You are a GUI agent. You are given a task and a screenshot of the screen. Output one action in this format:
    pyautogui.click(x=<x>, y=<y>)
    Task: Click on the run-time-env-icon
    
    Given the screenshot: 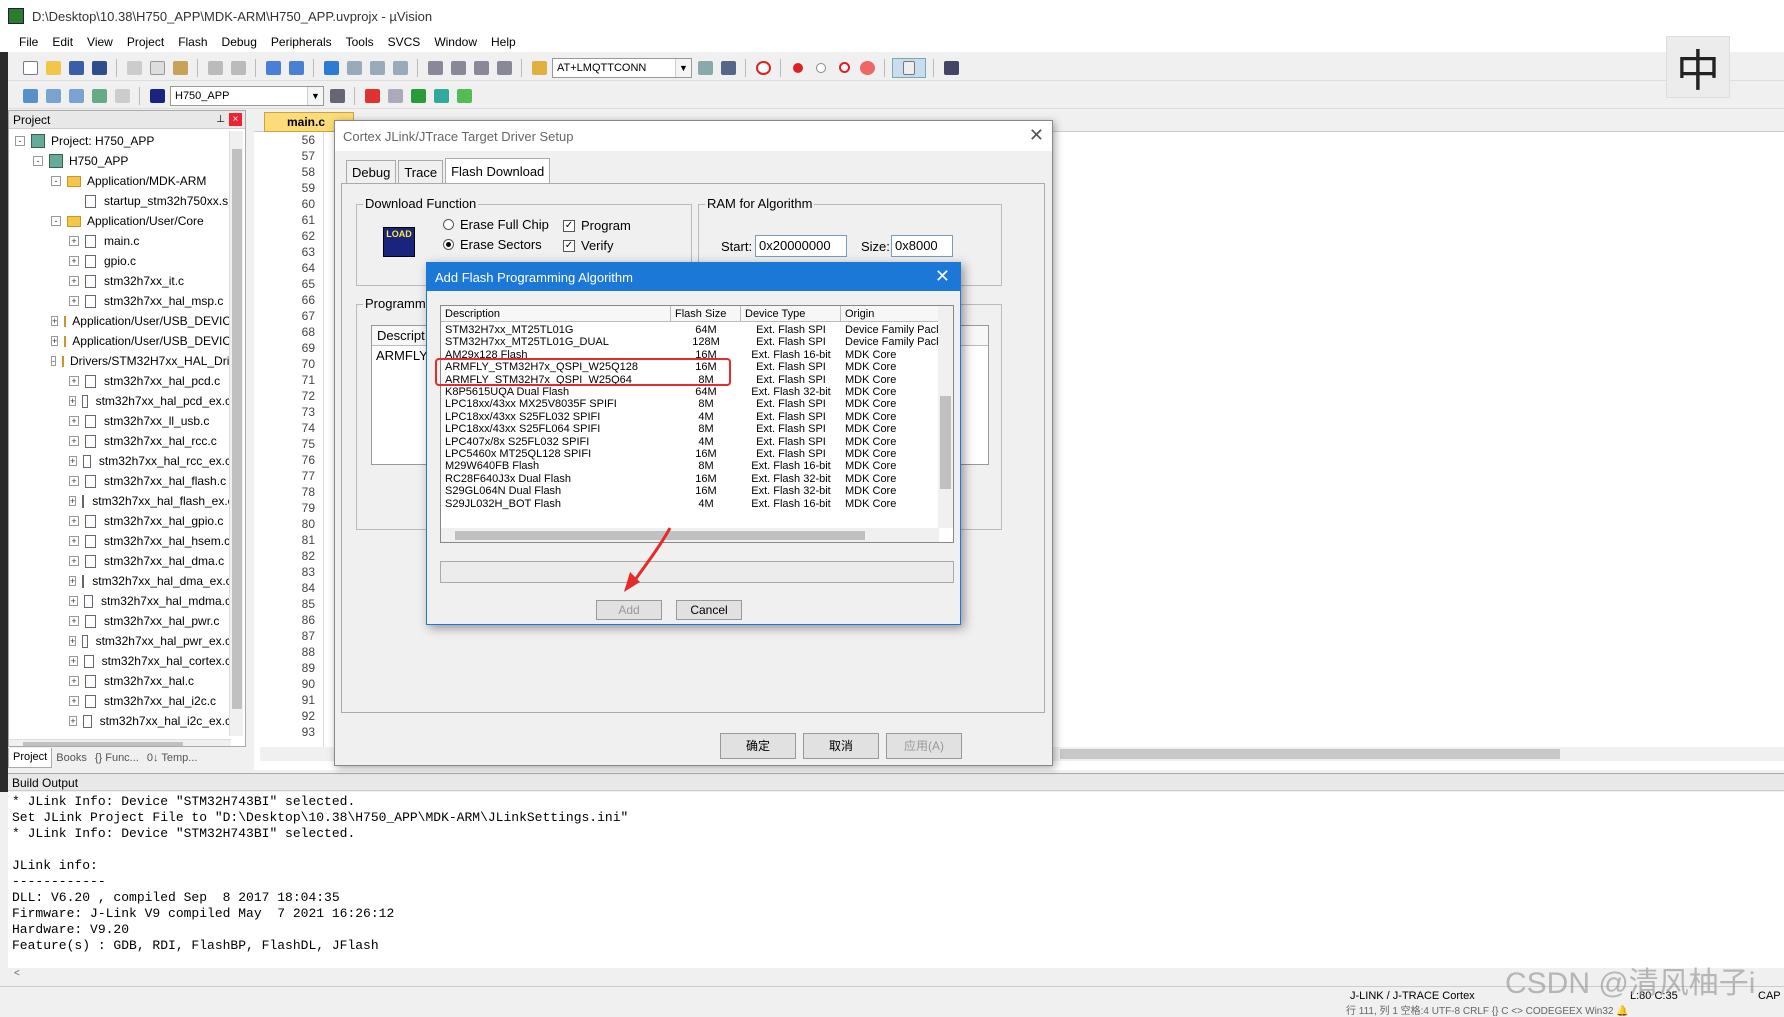 What is the action you would take?
    pyautogui.click(x=464, y=96)
    